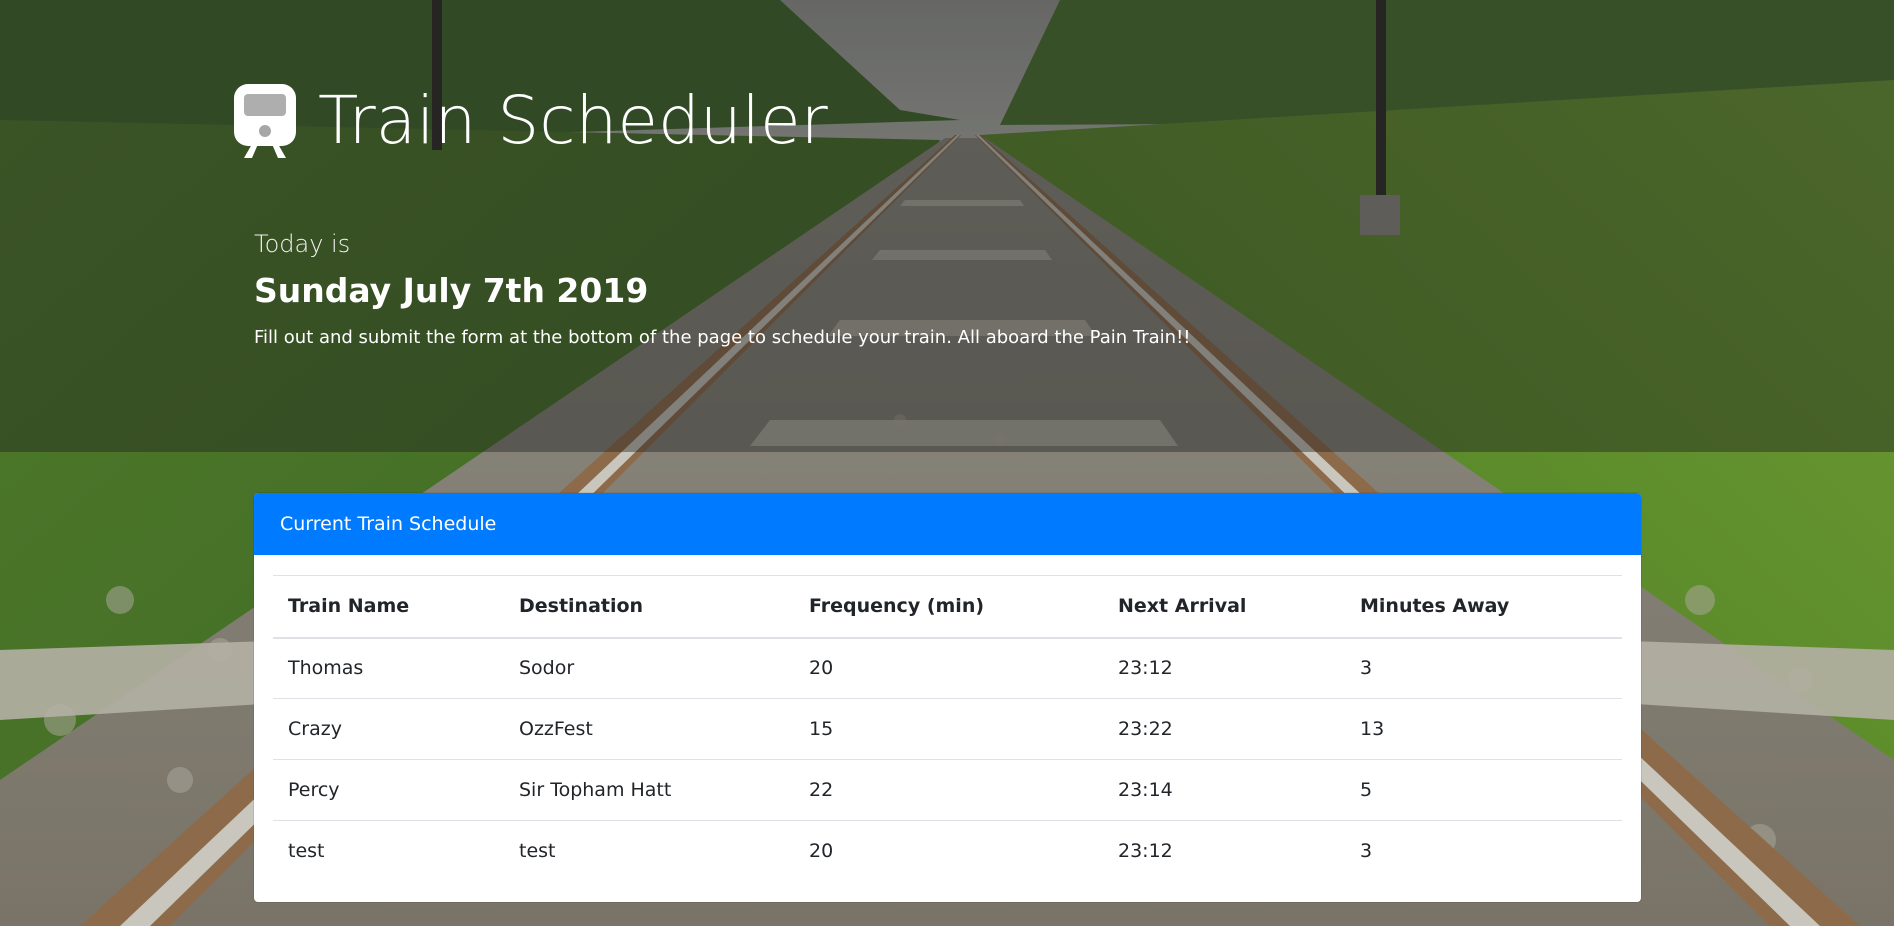  I want to click on cell-train-name: test, so click(306, 851).